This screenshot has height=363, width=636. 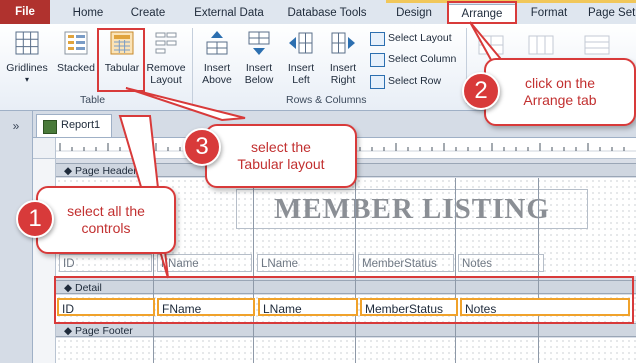 What do you see at coordinates (481, 91) in the screenshot?
I see `step-2-badge: 2` at bounding box center [481, 91].